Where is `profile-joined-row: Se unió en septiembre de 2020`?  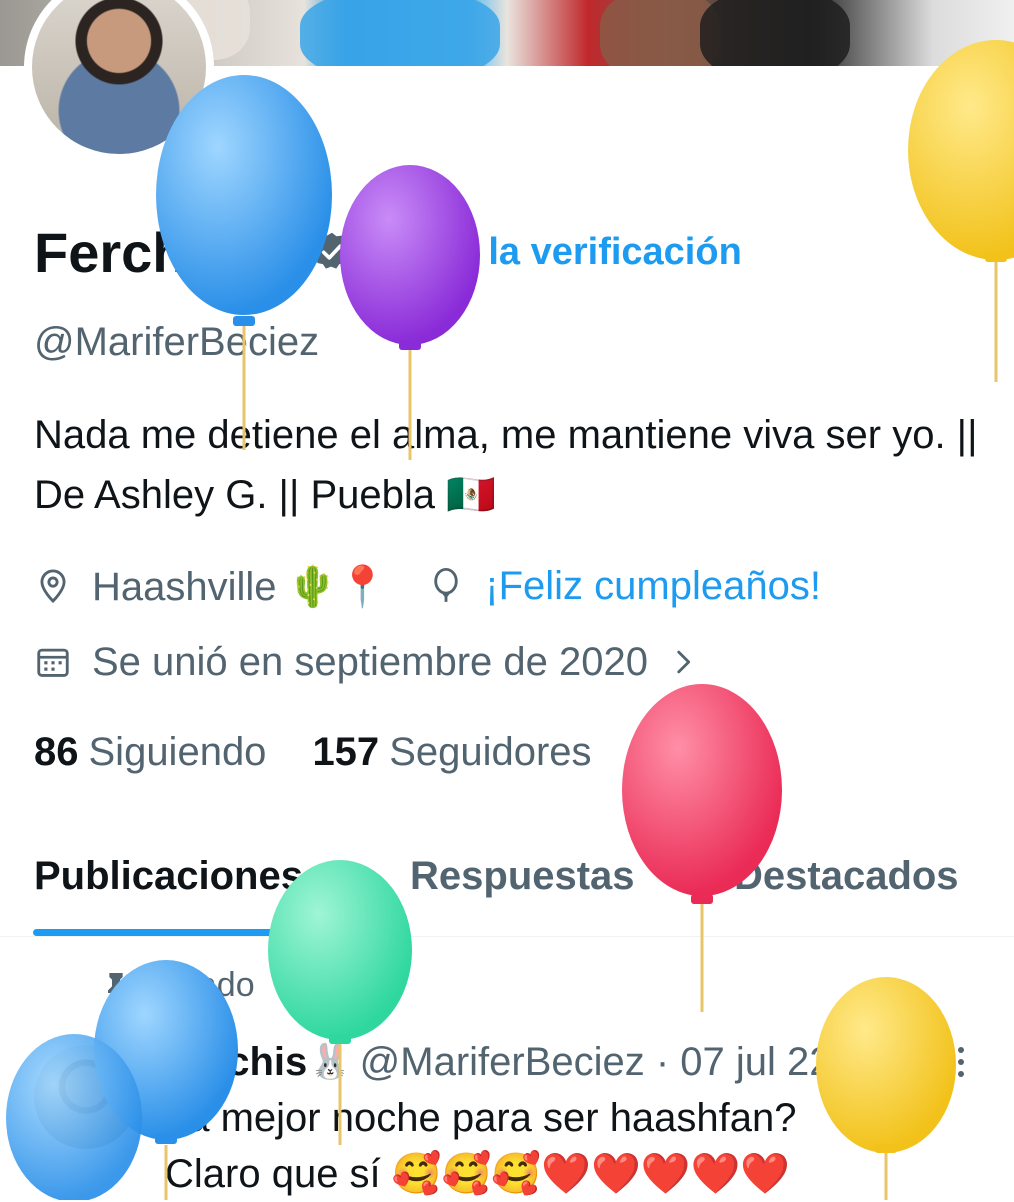
profile-joined-row: Se unió en septiembre de 2020 is located at coordinates (367, 662).